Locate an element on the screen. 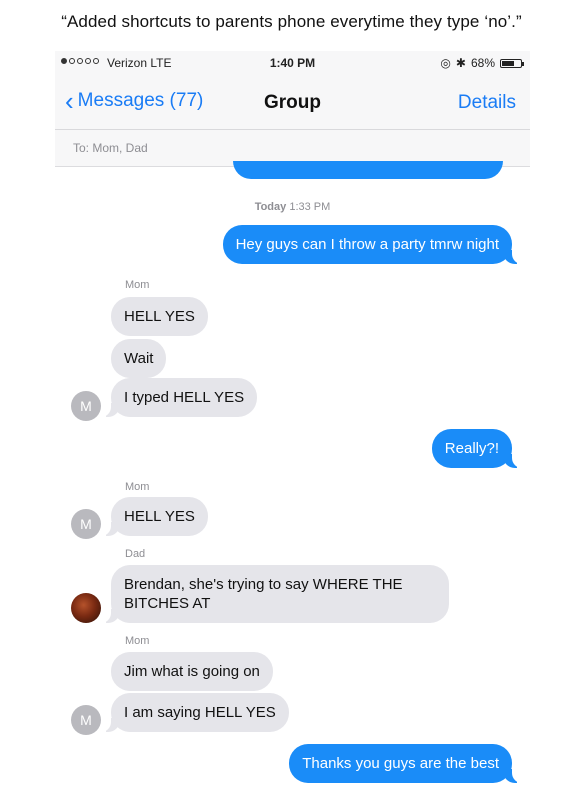  message-bubble-outgoing: Thanks you guys are the best is located at coordinates (405, 763).